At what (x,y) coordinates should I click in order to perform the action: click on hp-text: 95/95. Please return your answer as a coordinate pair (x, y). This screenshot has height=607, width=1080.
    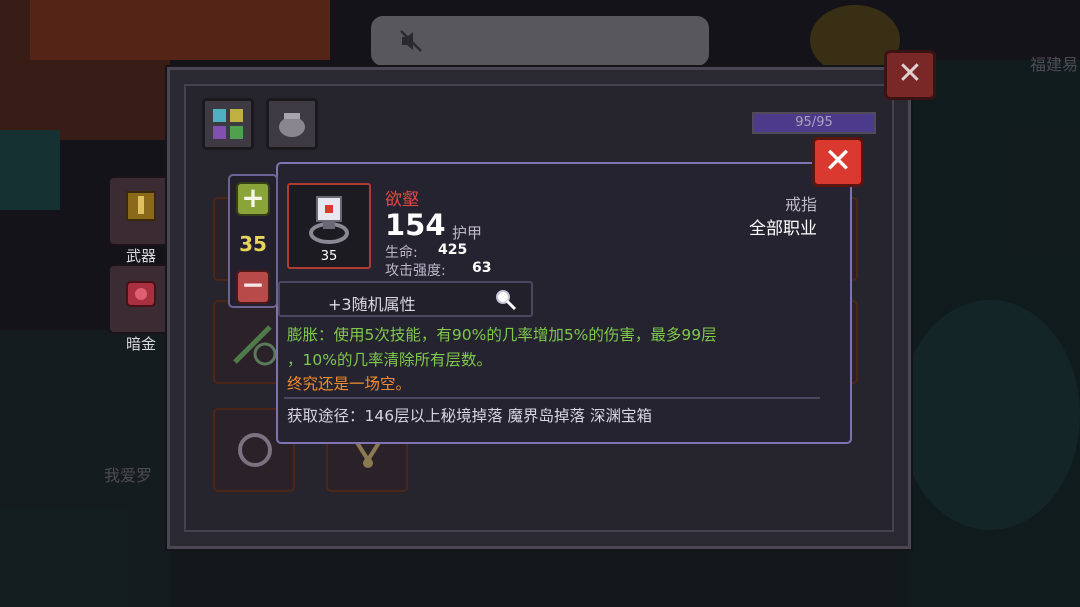
    Looking at the image, I should click on (814, 122).